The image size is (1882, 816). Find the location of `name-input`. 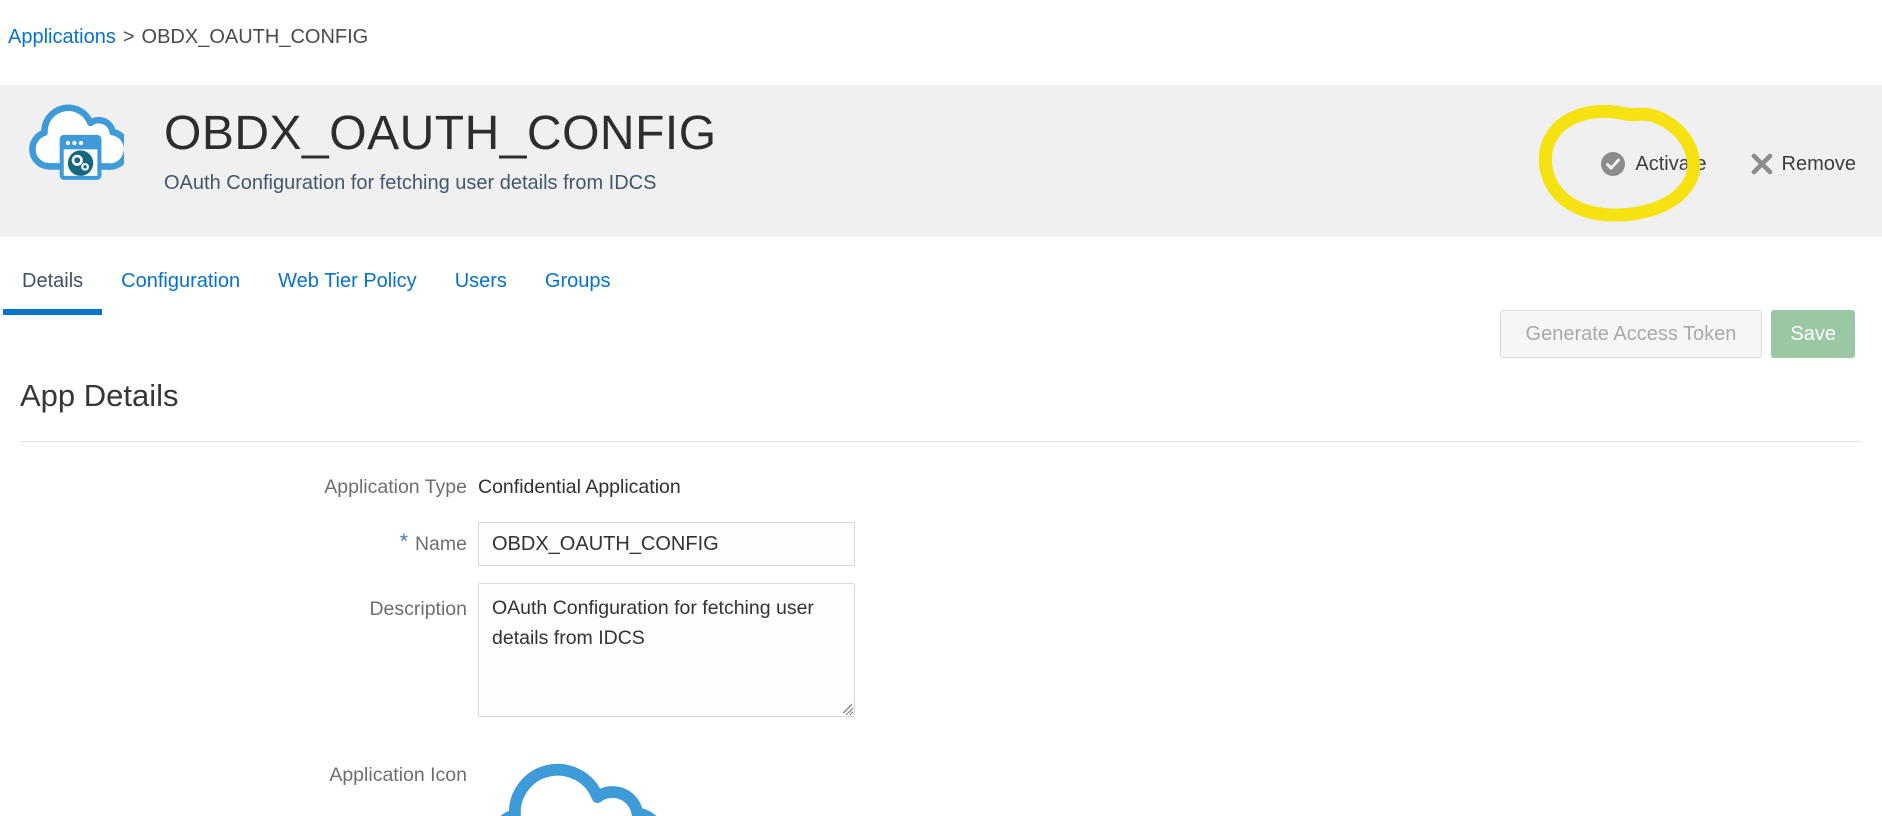

name-input is located at coordinates (666, 544).